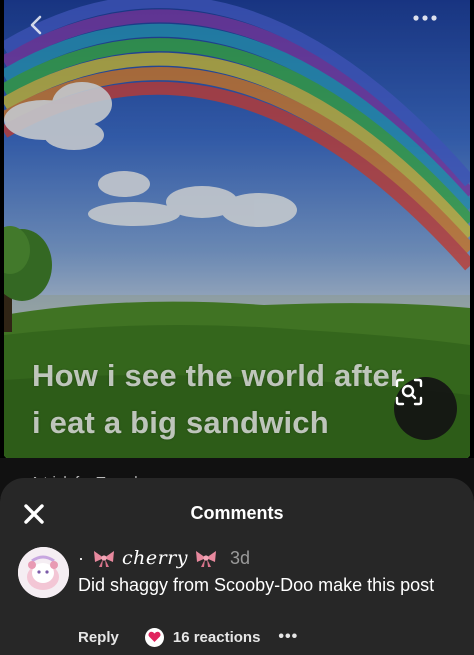 This screenshot has width=474, height=655. I want to click on more-horizontal-icon, so click(425, 18).